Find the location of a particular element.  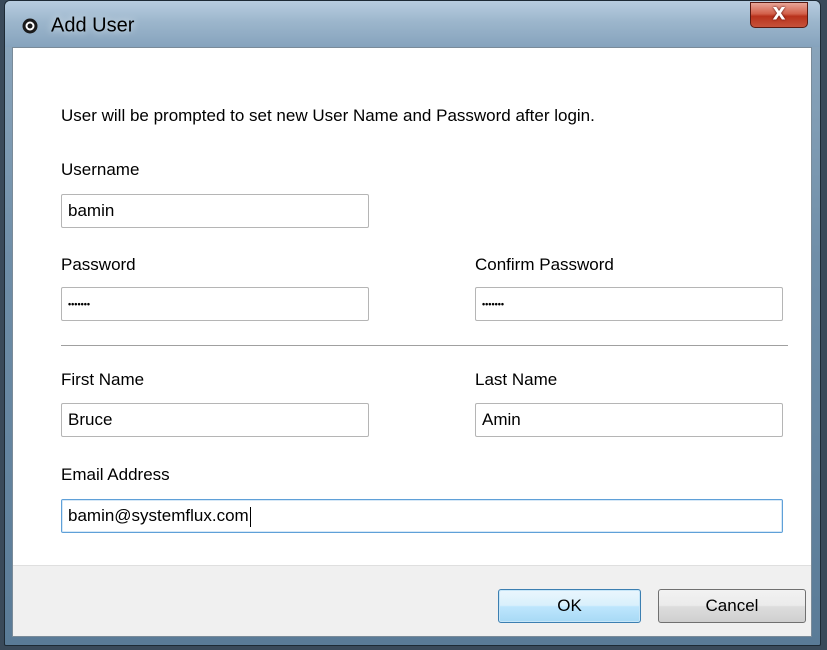

text-caret is located at coordinates (250, 516).